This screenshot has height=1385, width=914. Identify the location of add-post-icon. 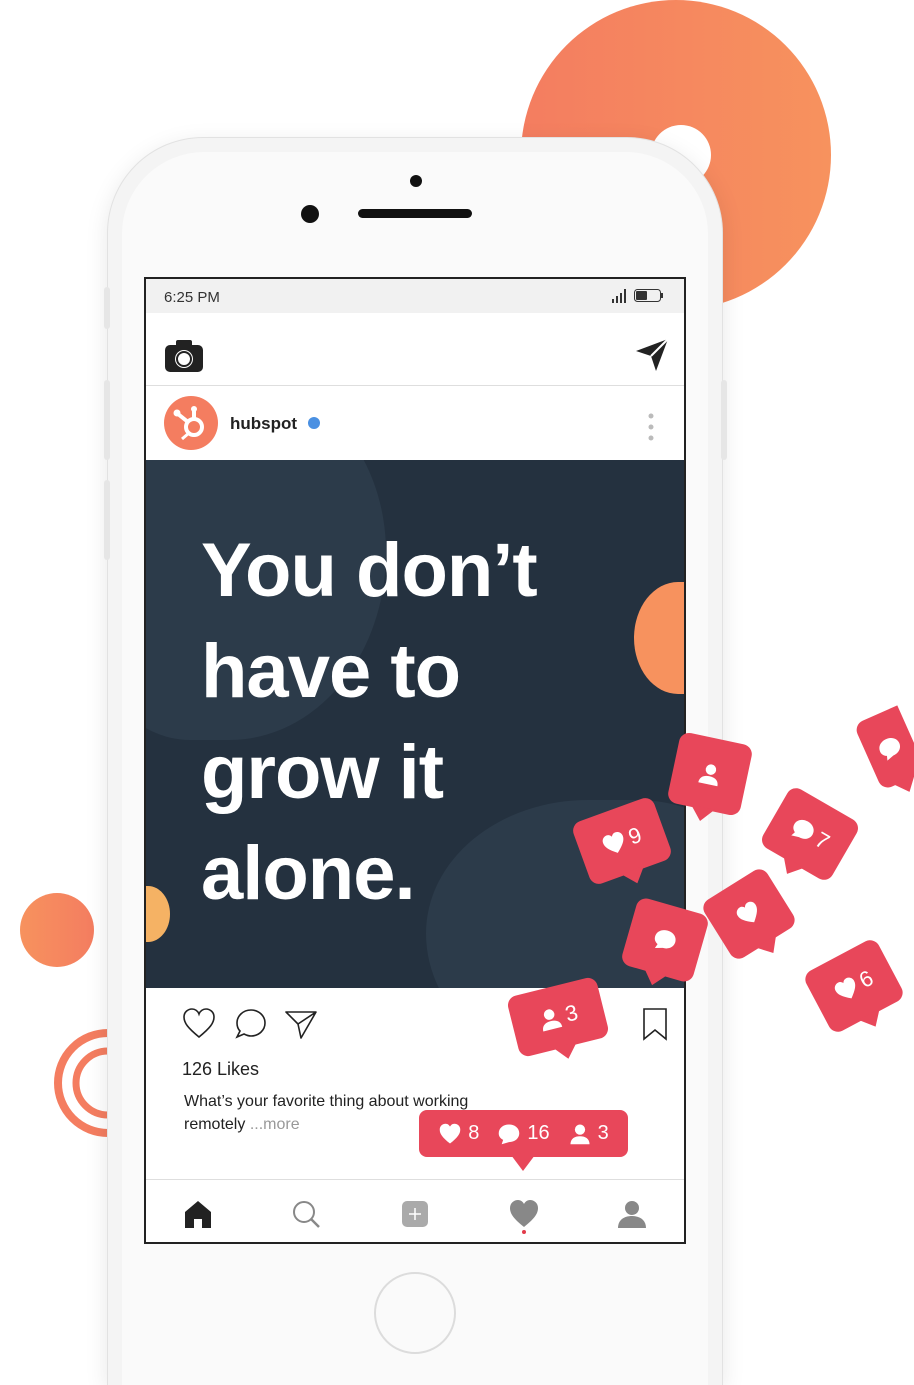
(415, 1214).